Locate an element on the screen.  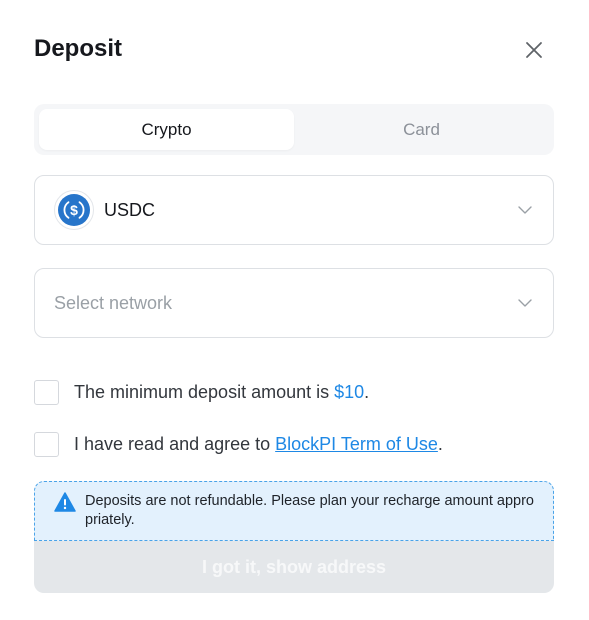
minimum-deposit-prefix: The minimum deposit amount is is located at coordinates (204, 392).